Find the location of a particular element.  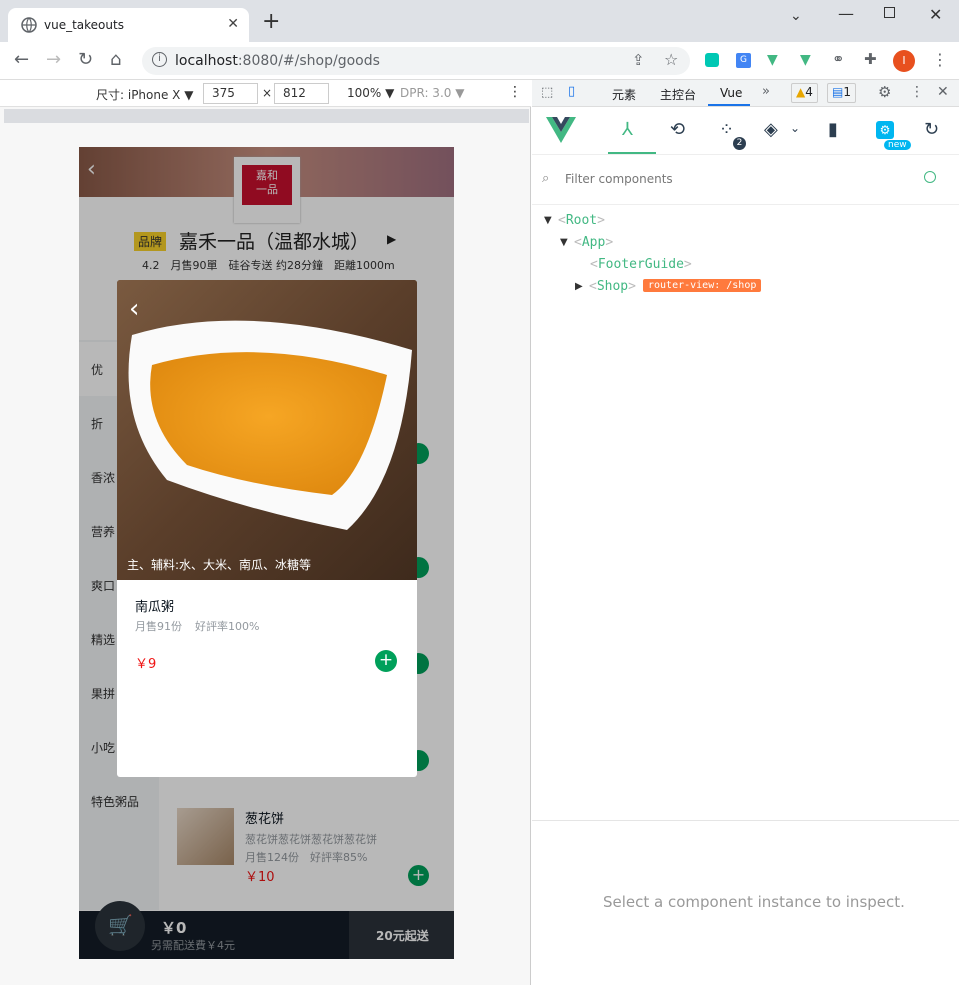

routes-icon: ◈ is located at coordinates (771, 129).